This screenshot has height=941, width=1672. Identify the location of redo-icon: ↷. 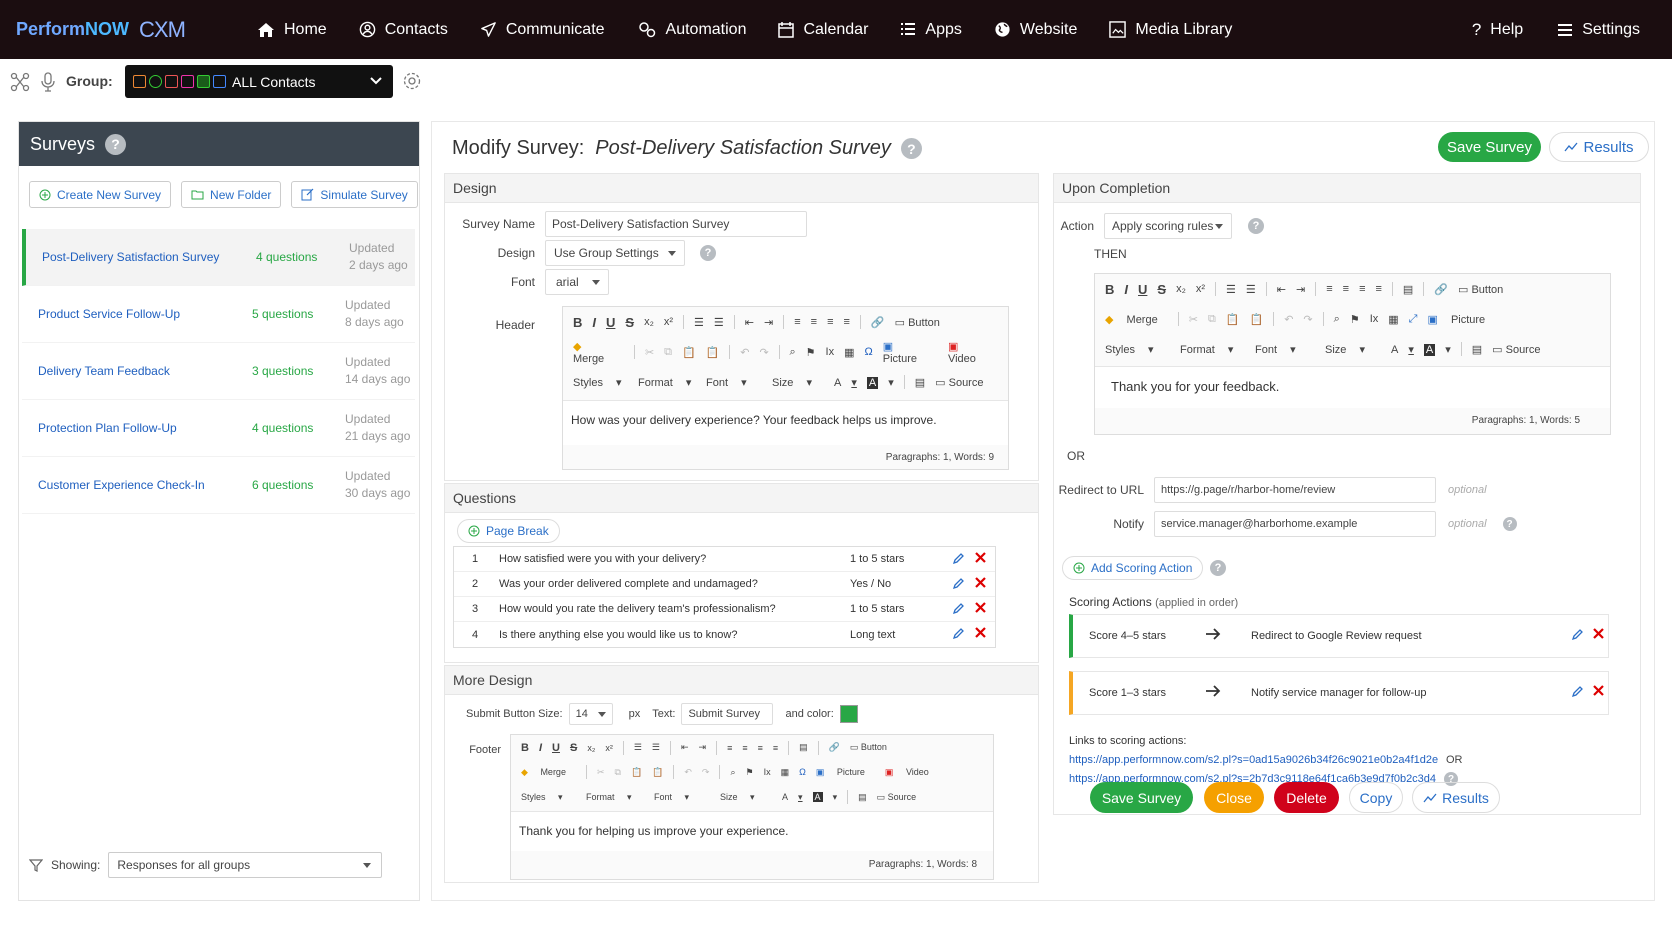
(706, 772).